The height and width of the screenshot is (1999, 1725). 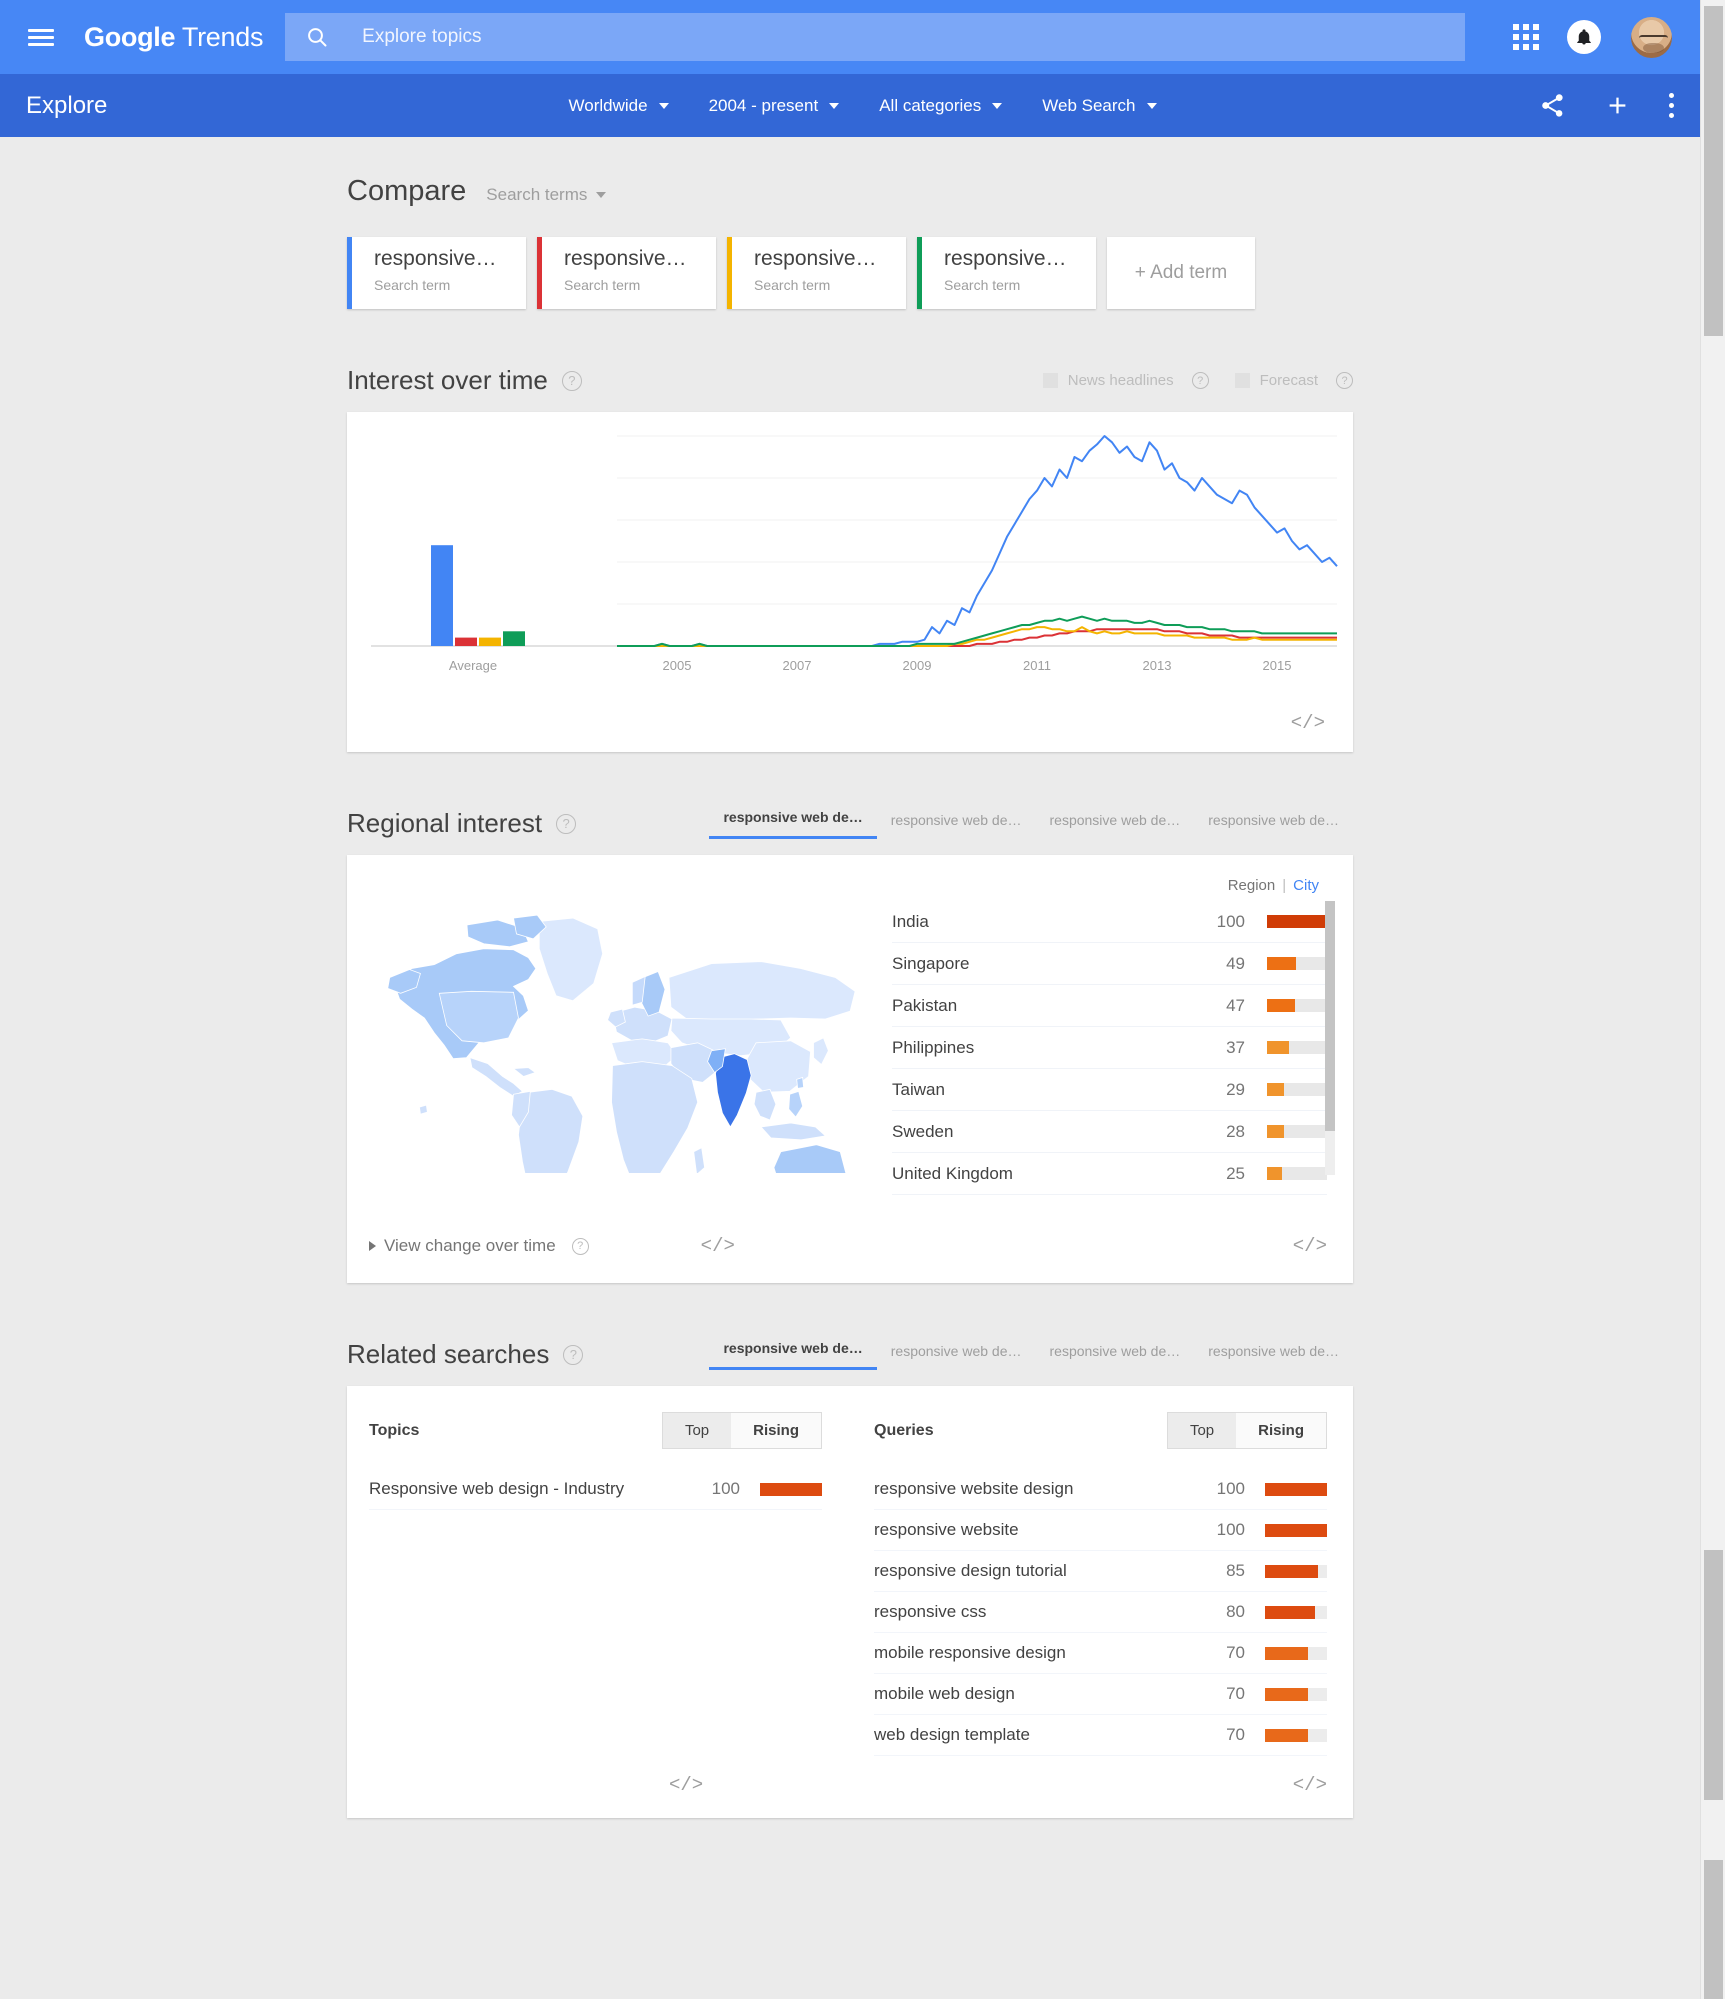 What do you see at coordinates (1552, 105) in the screenshot?
I see `share-icon` at bounding box center [1552, 105].